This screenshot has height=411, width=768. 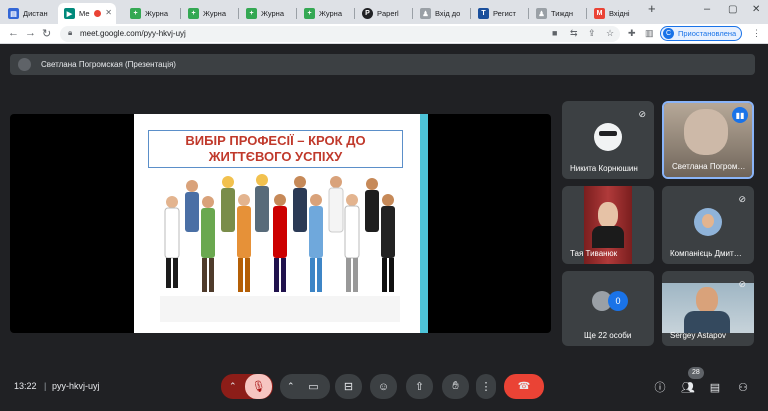 What do you see at coordinates (557, 13) in the screenshot?
I see `browser-tab: ♟ Тиждн` at bounding box center [557, 13].